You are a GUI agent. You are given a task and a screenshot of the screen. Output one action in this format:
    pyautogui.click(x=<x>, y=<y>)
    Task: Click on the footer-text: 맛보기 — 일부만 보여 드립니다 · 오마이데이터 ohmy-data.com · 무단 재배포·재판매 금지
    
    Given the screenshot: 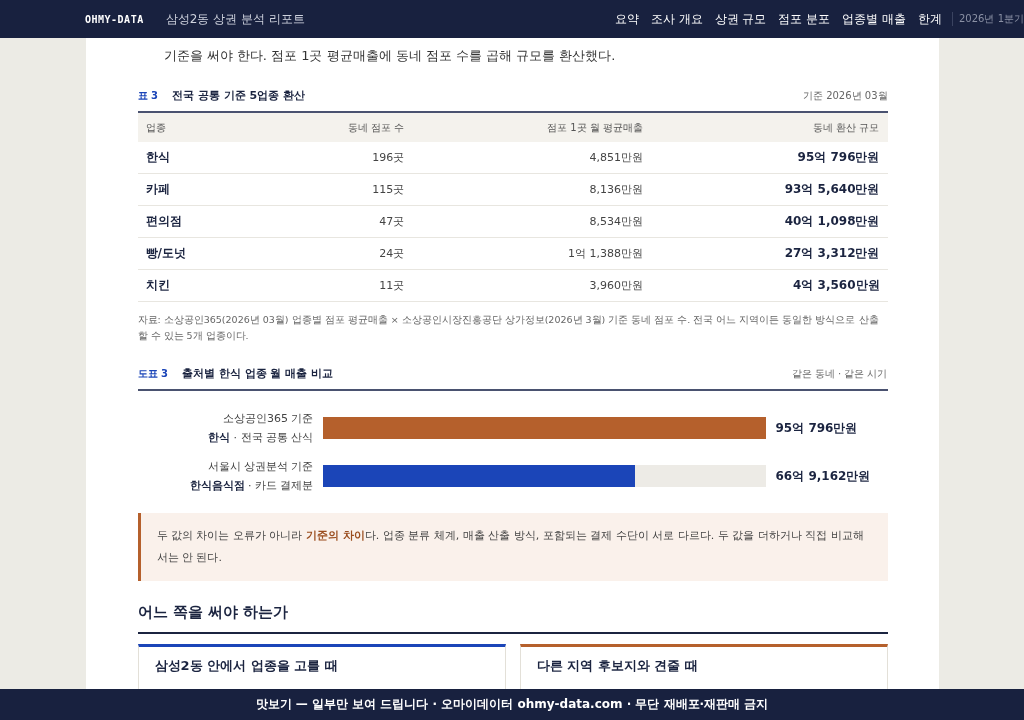 What is the action you would take?
    pyautogui.click(x=512, y=704)
    